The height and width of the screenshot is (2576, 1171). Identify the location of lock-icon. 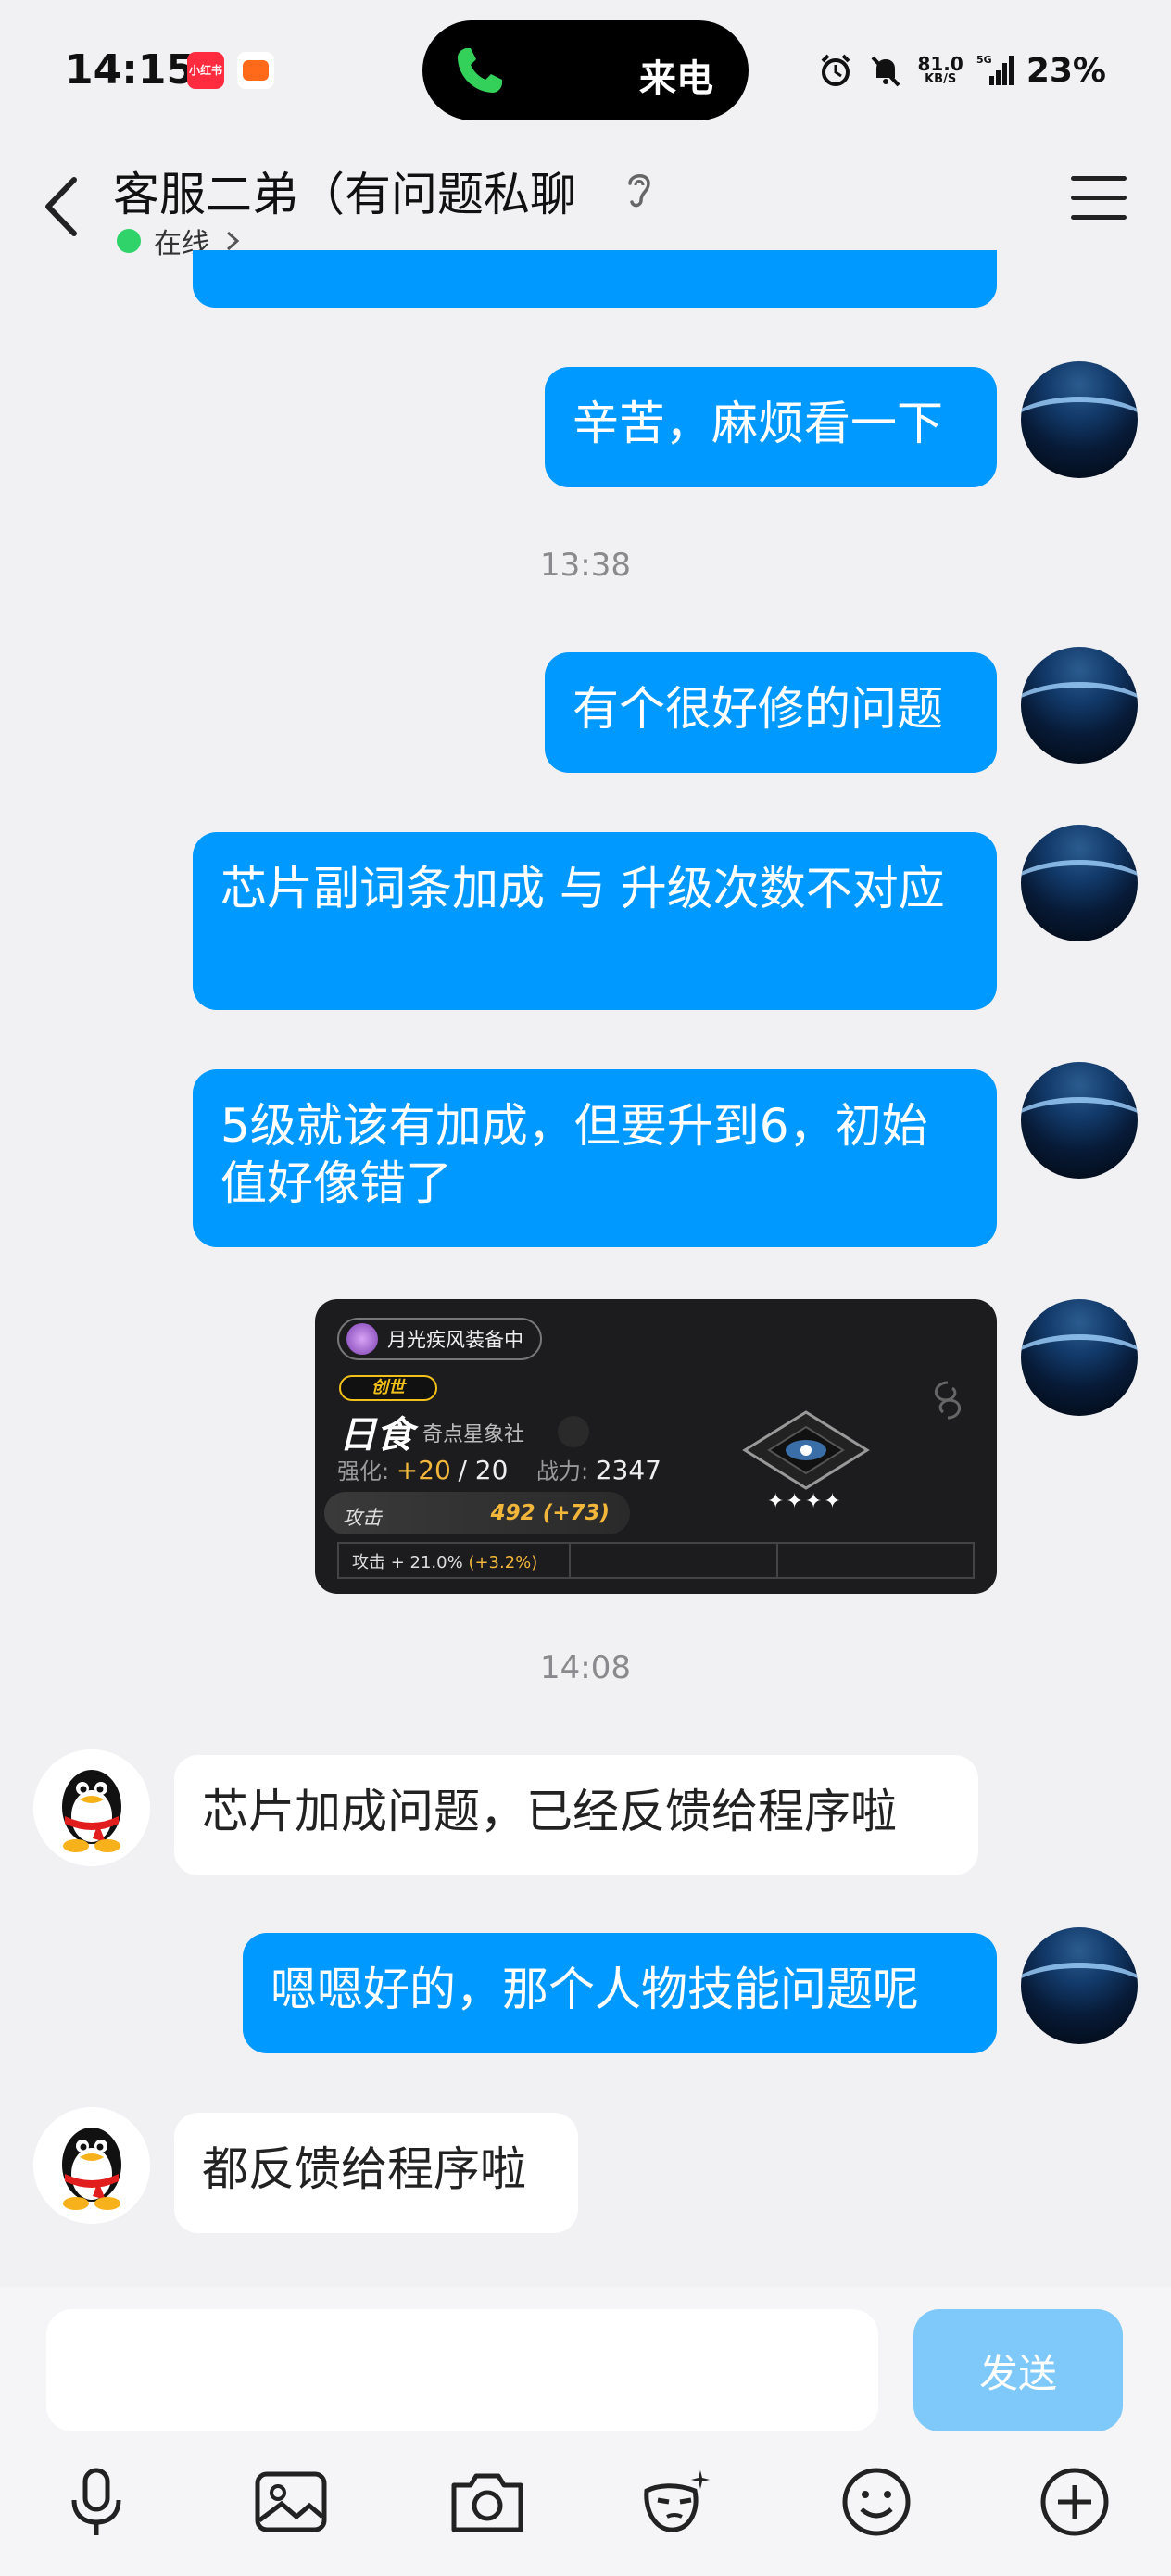
(573, 1431).